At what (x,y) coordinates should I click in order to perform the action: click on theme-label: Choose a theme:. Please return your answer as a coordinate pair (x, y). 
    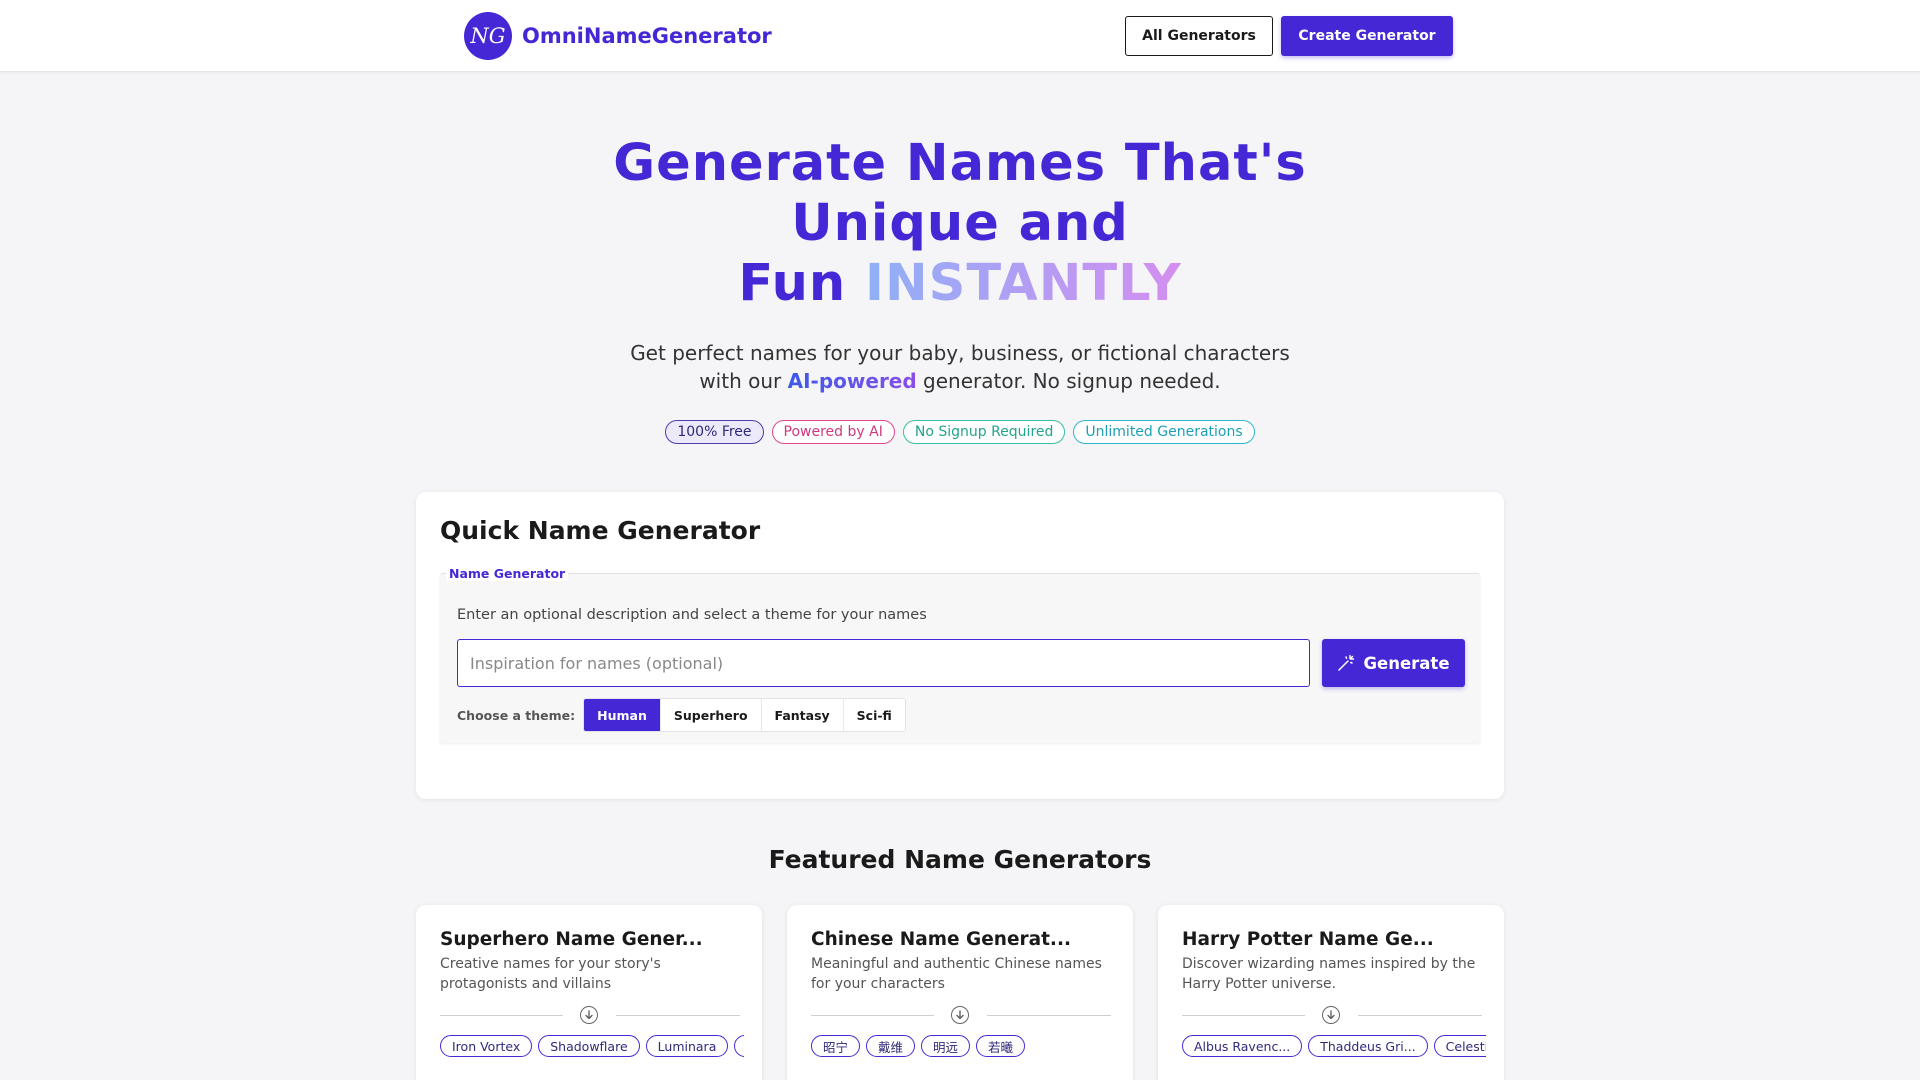
    Looking at the image, I should click on (516, 715).